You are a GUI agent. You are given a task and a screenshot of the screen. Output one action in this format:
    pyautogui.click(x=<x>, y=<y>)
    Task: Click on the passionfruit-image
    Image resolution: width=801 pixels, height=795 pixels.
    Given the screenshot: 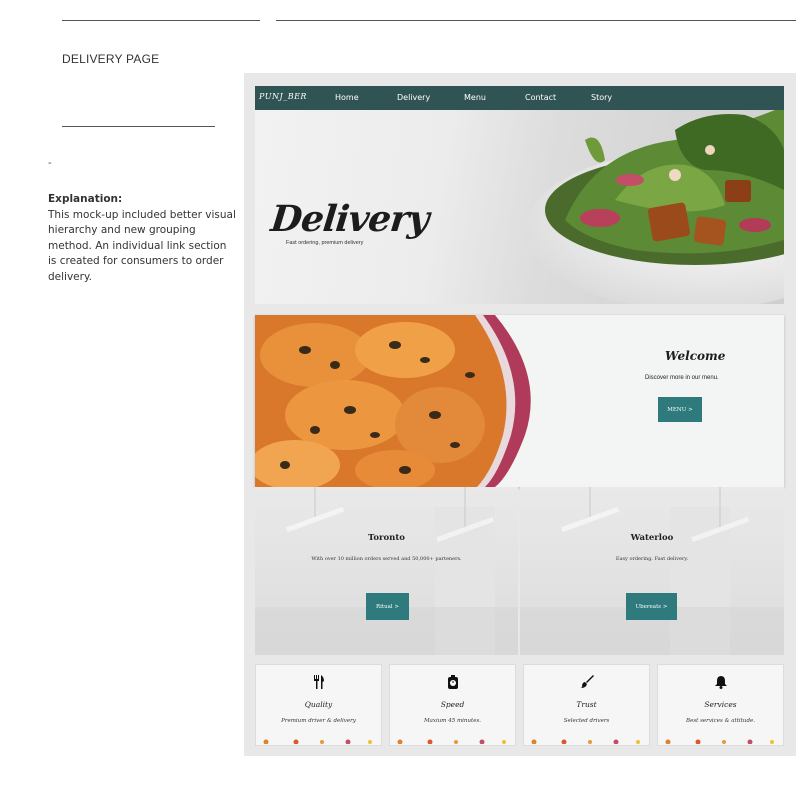 What is the action you would take?
    pyautogui.click(x=393, y=401)
    